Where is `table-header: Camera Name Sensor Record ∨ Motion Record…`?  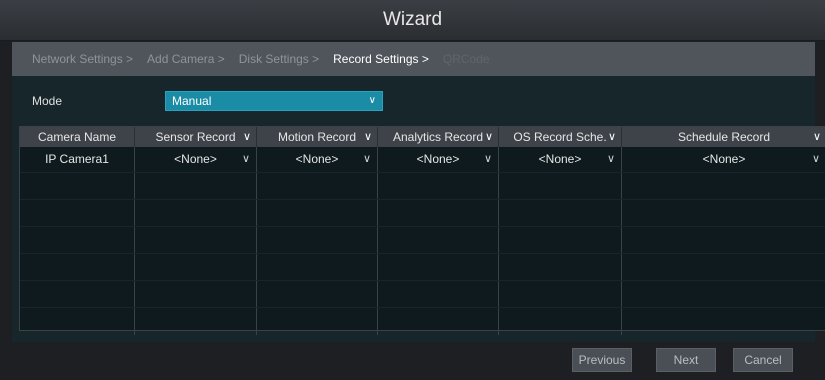 table-header: Camera Name Sensor Record ∨ Motion Record… is located at coordinates (422, 137).